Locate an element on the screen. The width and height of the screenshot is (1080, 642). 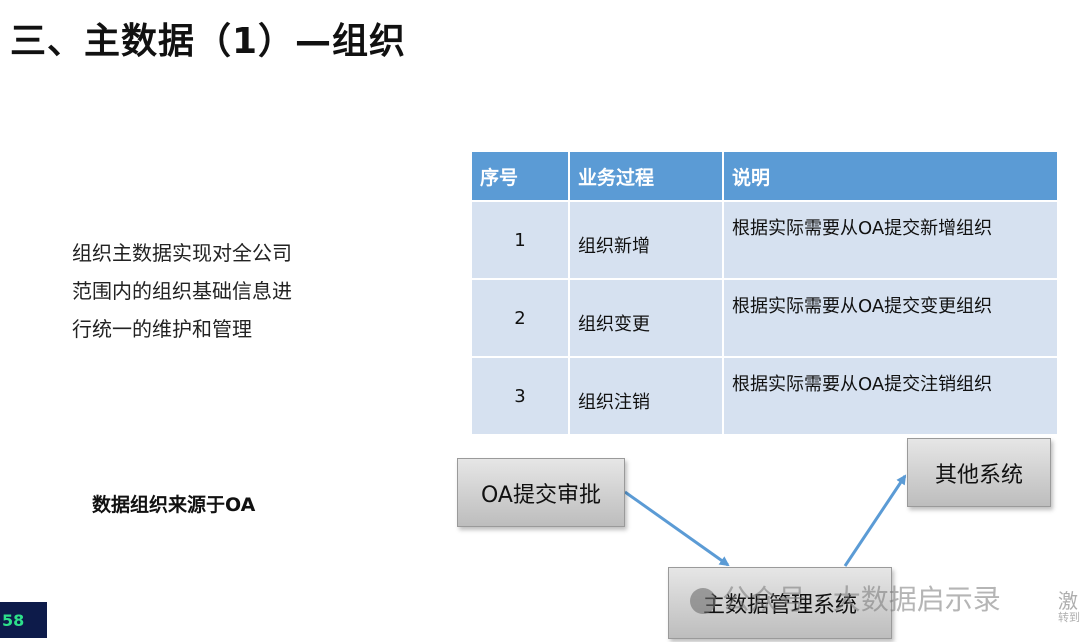
master-data-system-box: 主数据管理系统 is located at coordinates (780, 603).